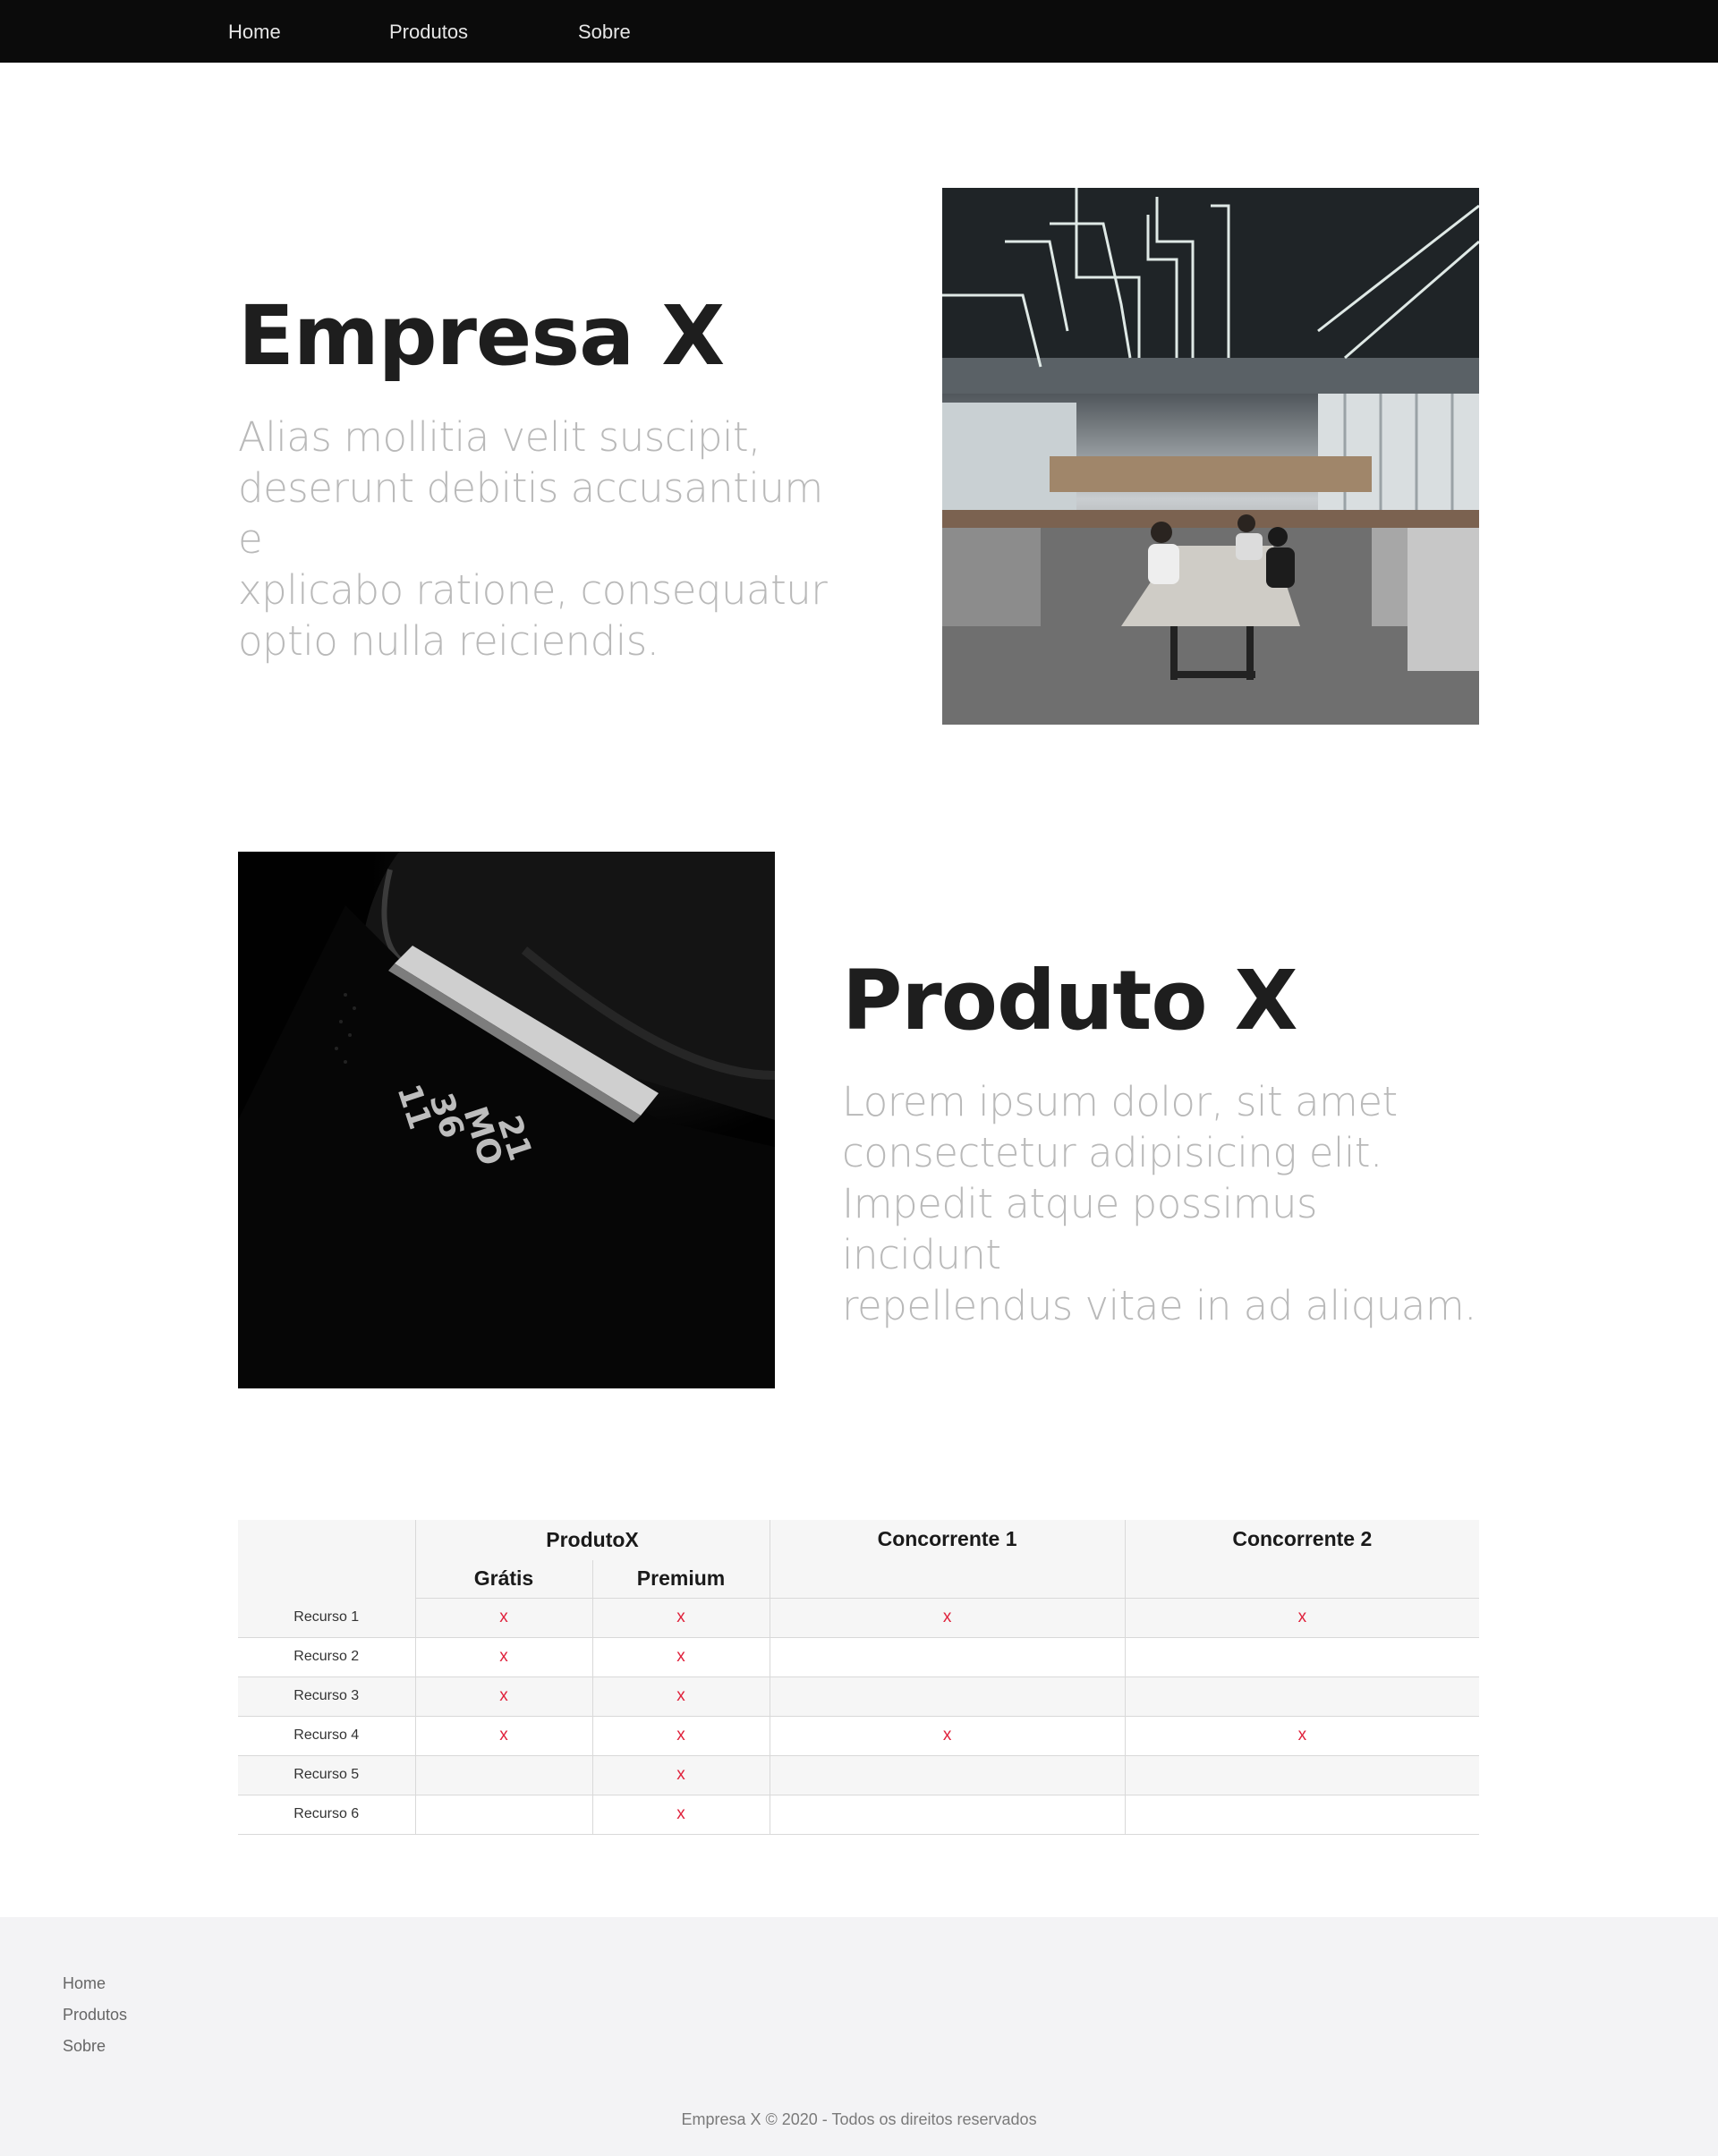 This screenshot has height=2156, width=1718. I want to click on table-row: Recurso 4 x x x x, so click(858, 1736).